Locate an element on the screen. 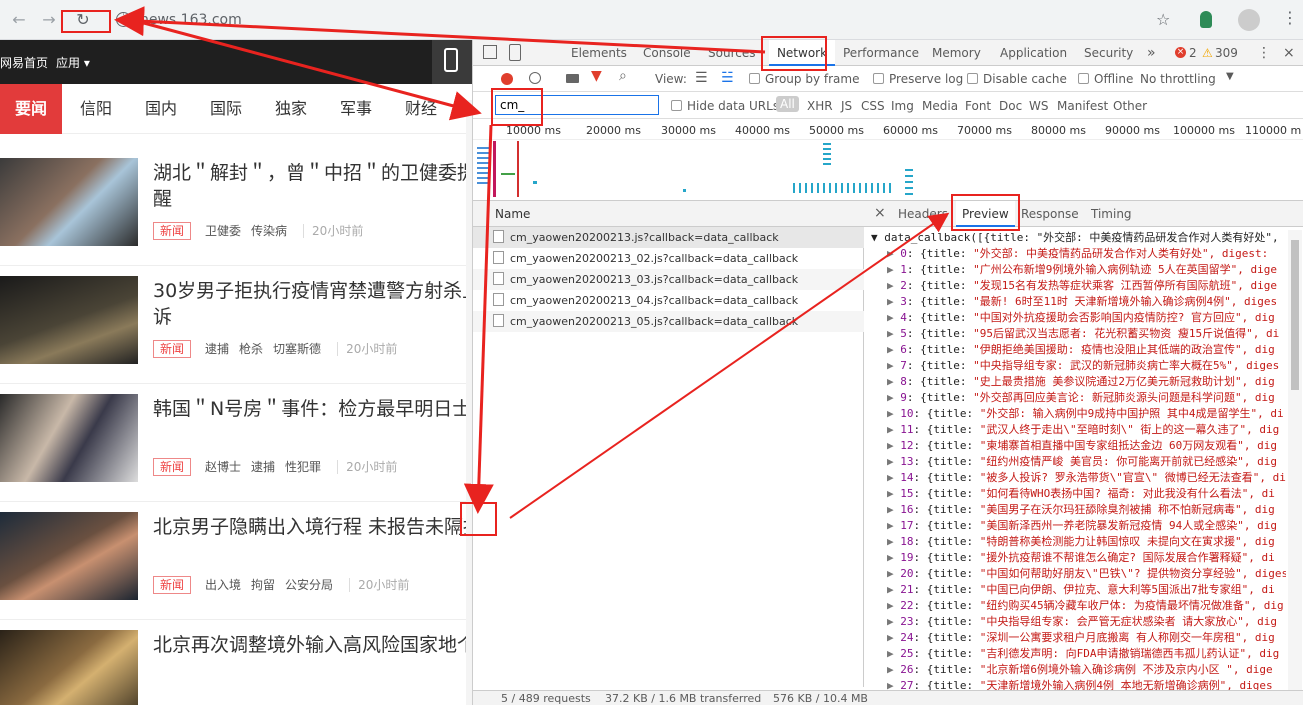  arrow-filter-to-scroll is located at coordinates (478, 319).